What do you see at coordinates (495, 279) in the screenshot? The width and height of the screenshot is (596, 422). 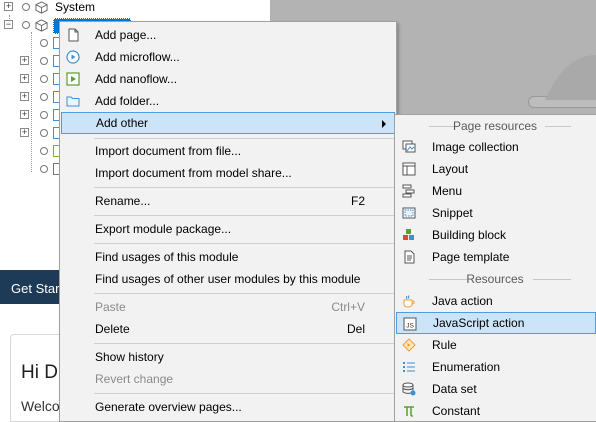 I see `submenu-header-resources: Resources` at bounding box center [495, 279].